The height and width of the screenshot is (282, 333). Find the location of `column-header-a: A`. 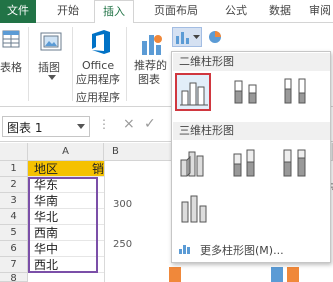

column-header-a: A is located at coordinates (66, 152).